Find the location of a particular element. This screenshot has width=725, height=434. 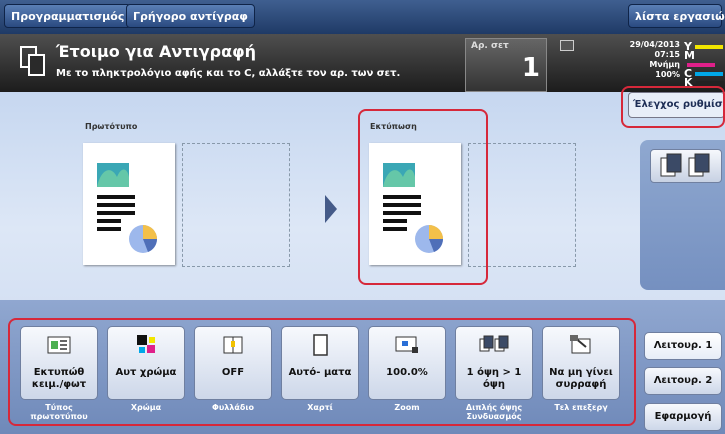

date-text: 29/04/2013 is located at coordinates (654, 44).